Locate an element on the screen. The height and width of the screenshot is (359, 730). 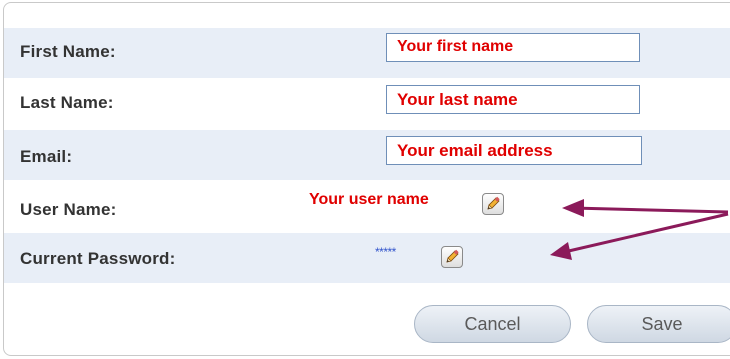
arrow-head-password is located at coordinates (561, 251).